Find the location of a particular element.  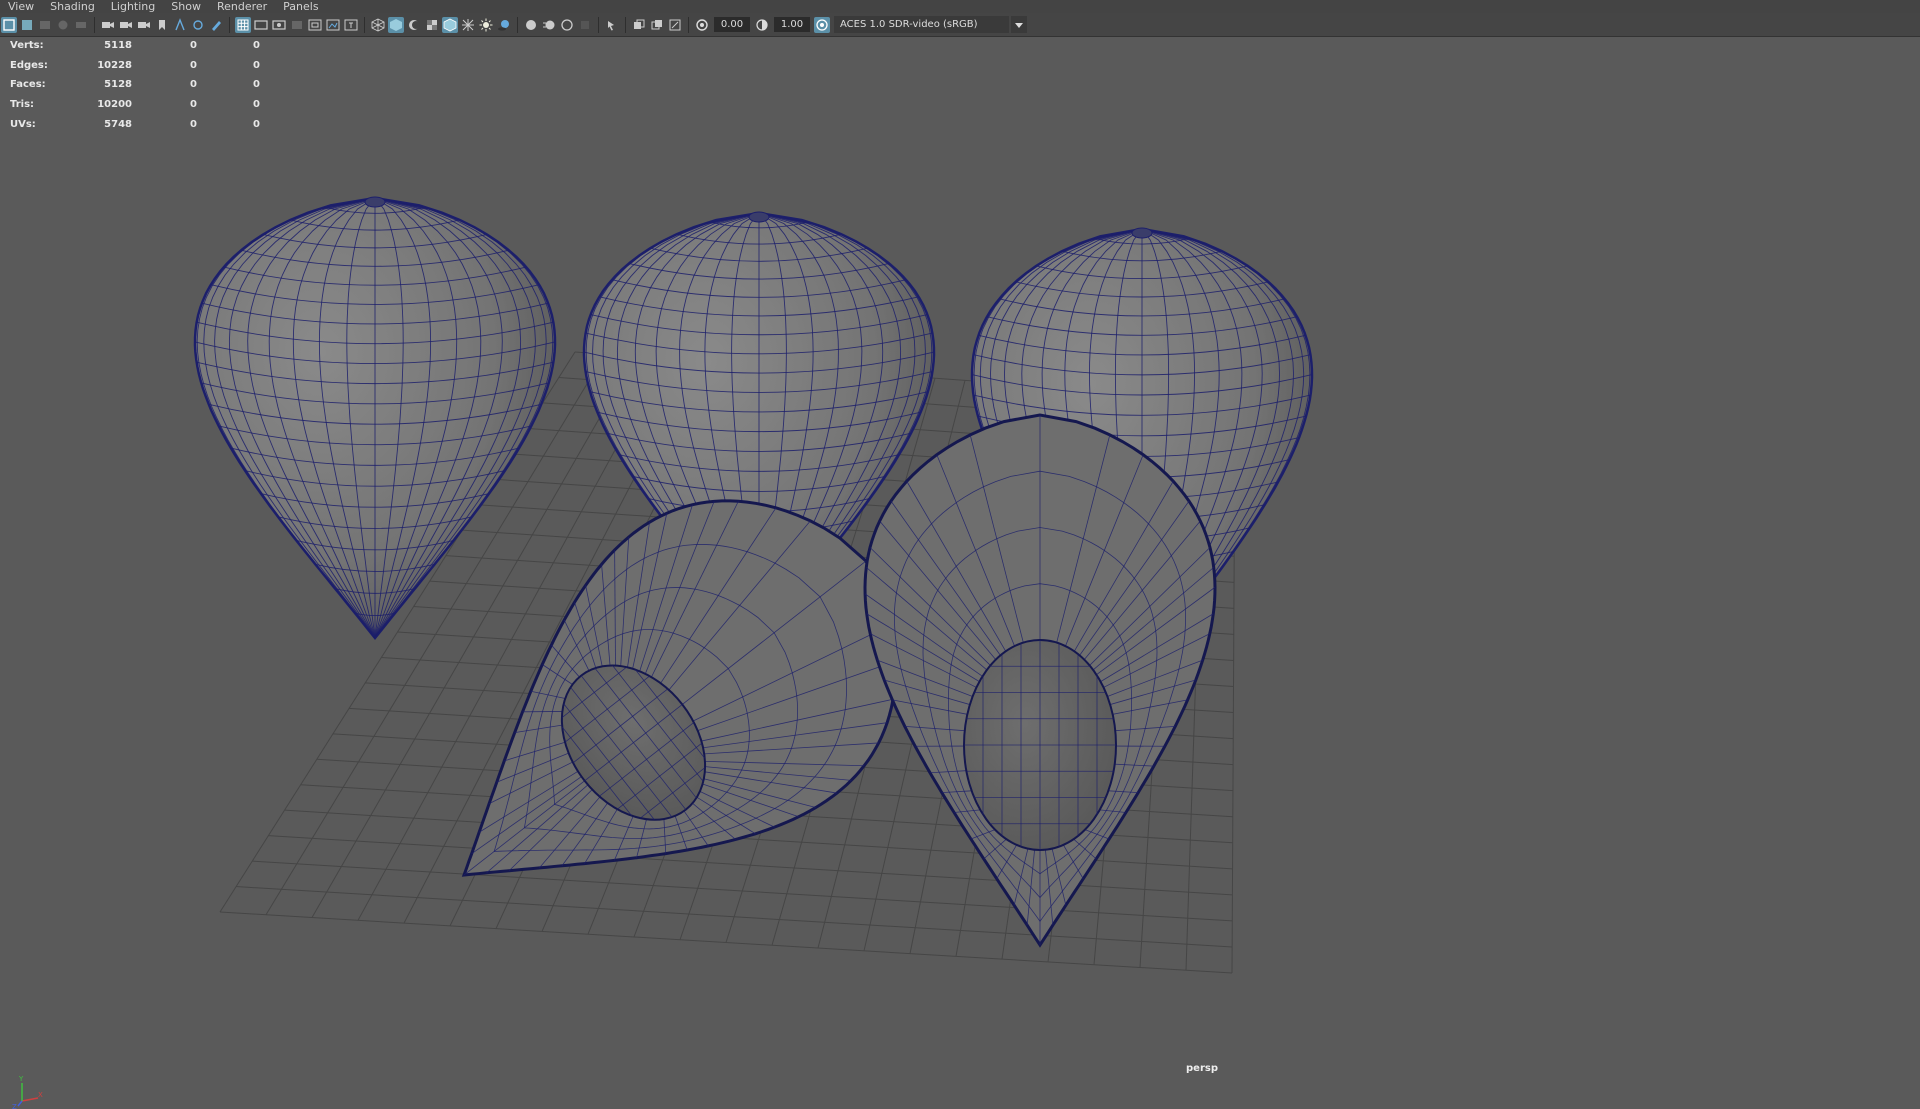

gate-mask-icon is located at coordinates (297, 25).